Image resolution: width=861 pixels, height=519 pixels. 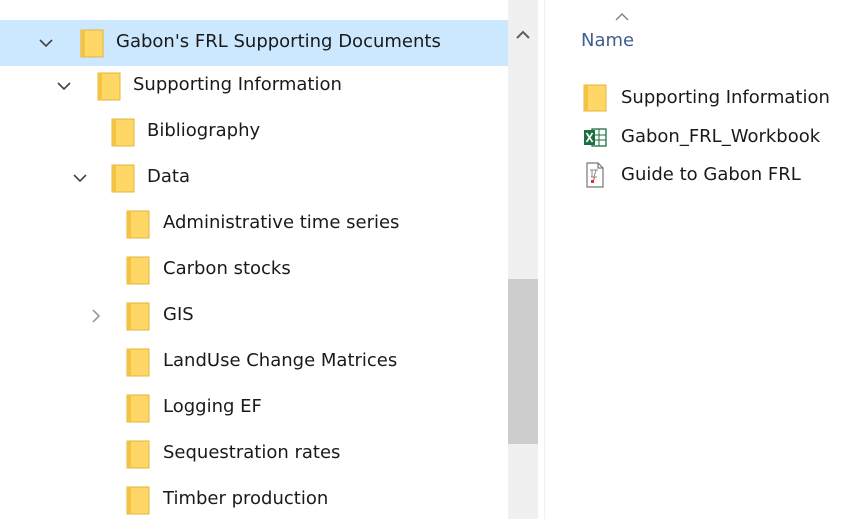 What do you see at coordinates (523, 35) in the screenshot?
I see `scroll-up-arrow-icon` at bounding box center [523, 35].